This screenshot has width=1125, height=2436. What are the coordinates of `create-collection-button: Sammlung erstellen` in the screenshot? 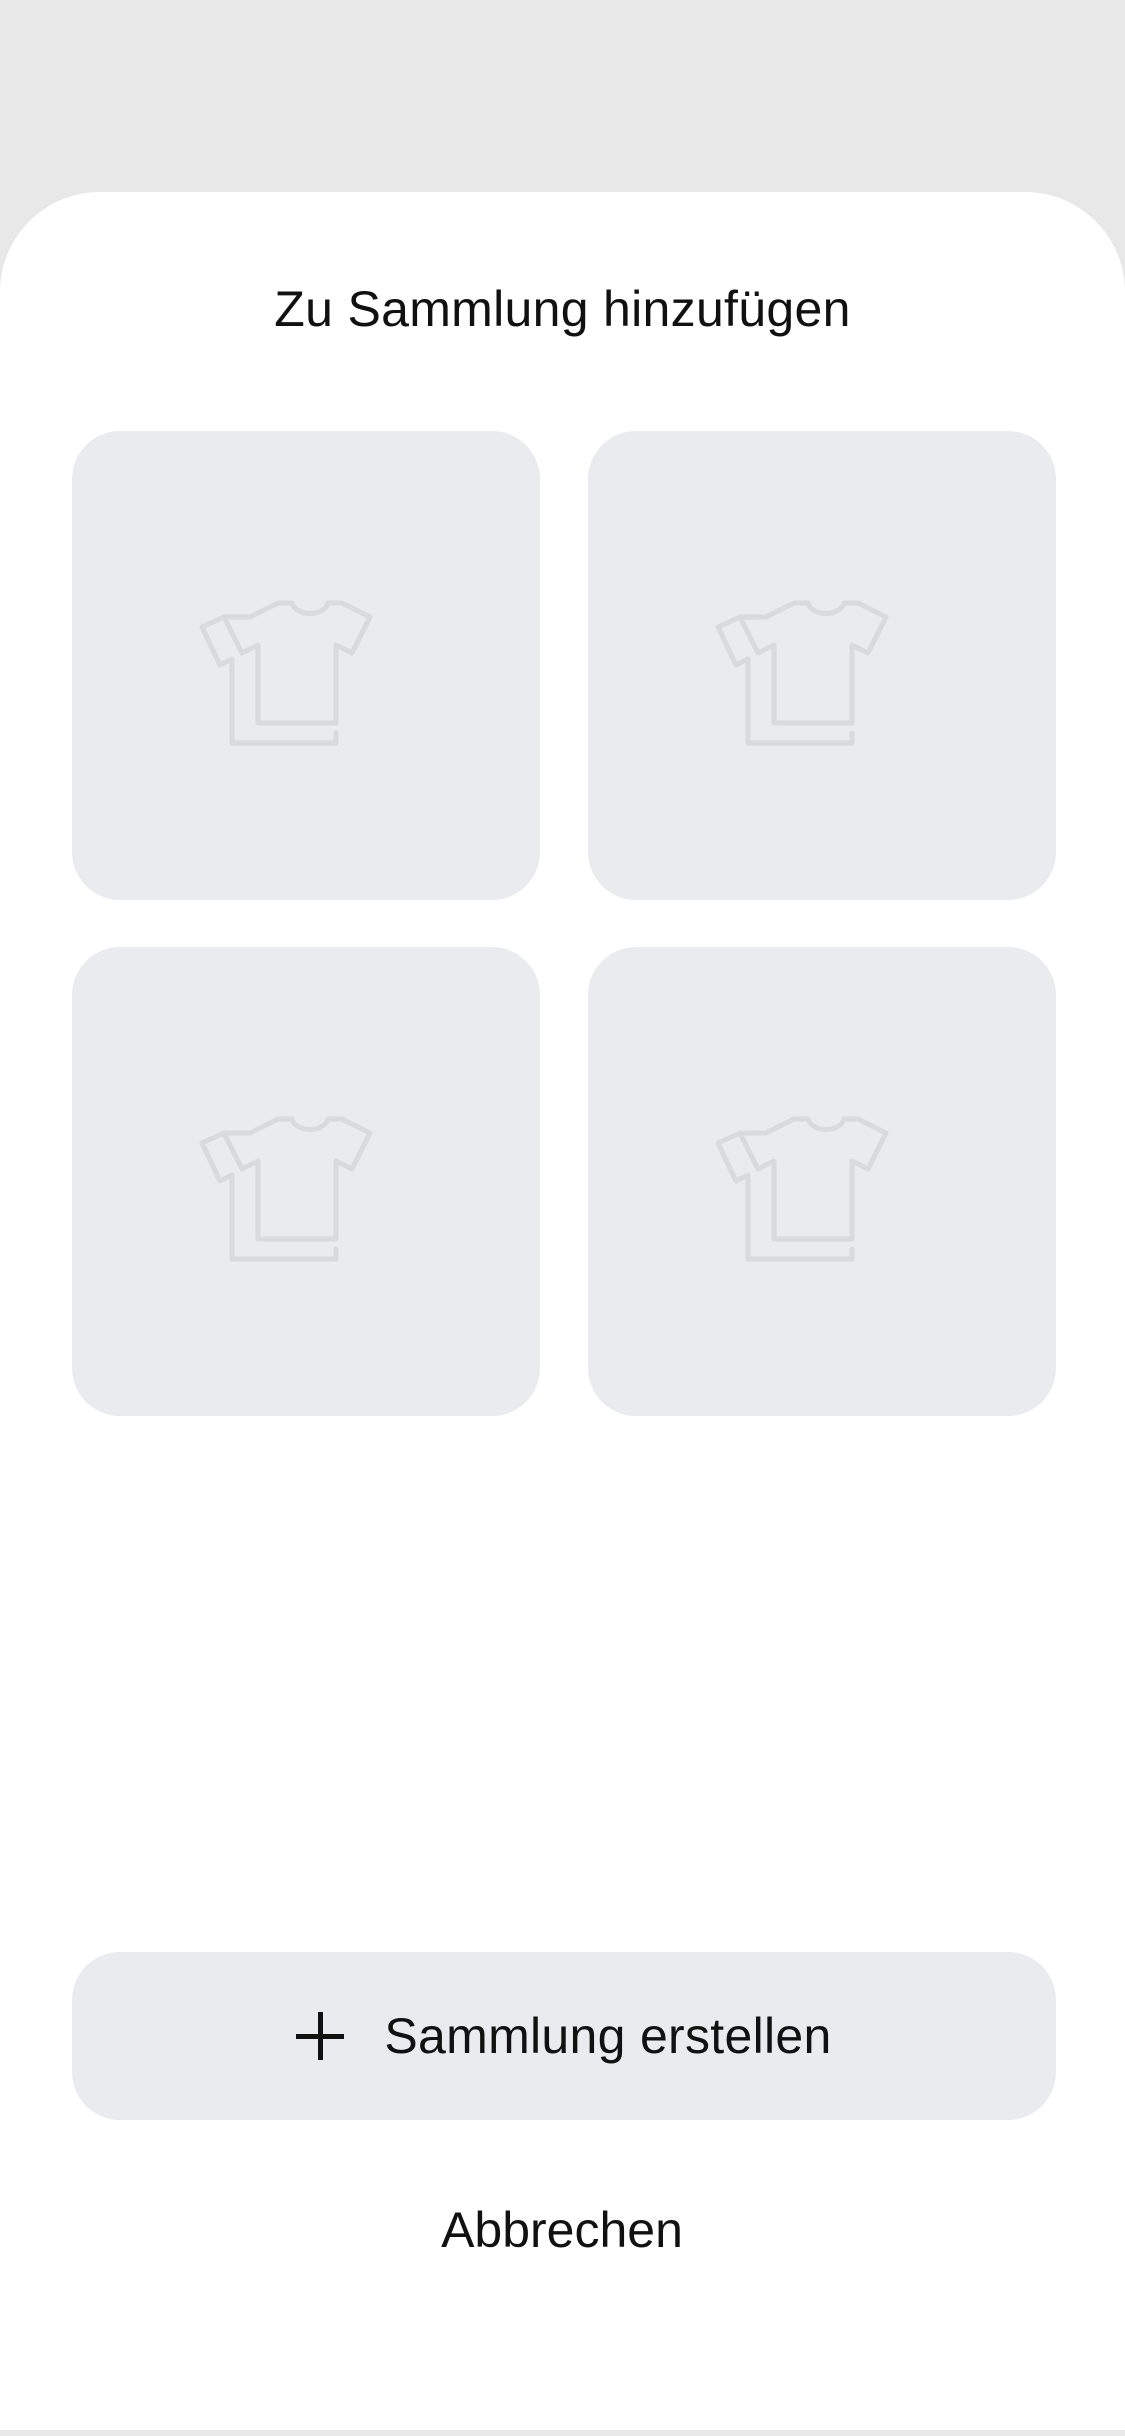 It's located at (564, 2036).